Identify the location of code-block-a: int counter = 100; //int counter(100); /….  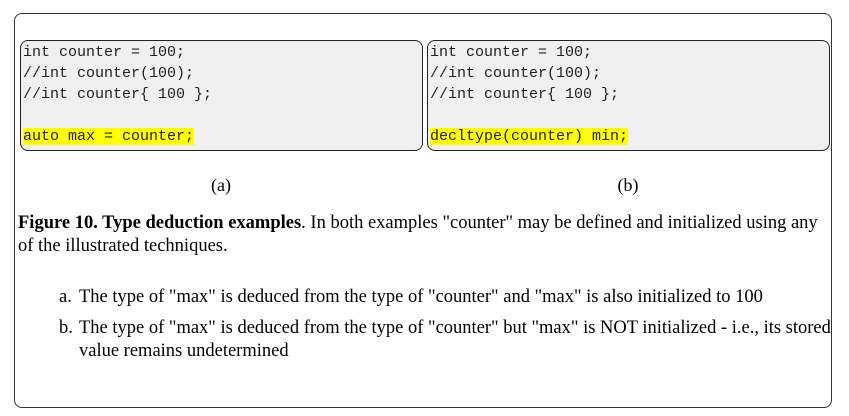
(221, 95).